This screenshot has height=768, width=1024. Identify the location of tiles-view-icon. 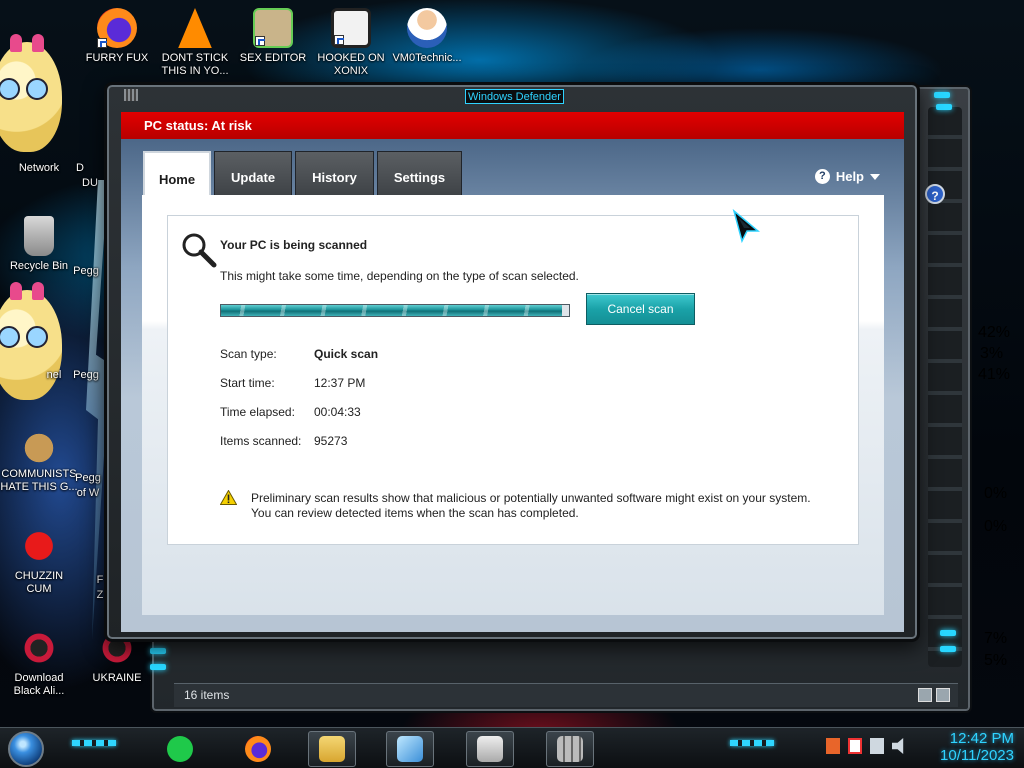
(943, 695).